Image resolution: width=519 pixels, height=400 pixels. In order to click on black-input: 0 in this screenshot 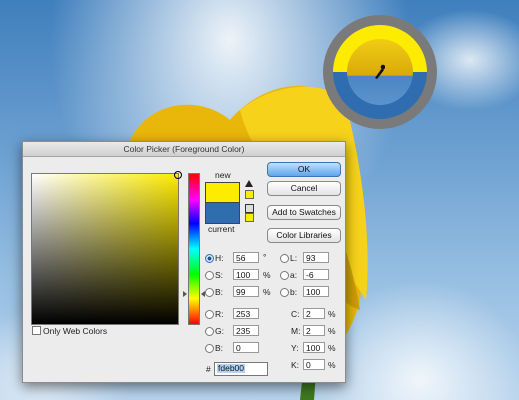, I will do `click(314, 364)`.